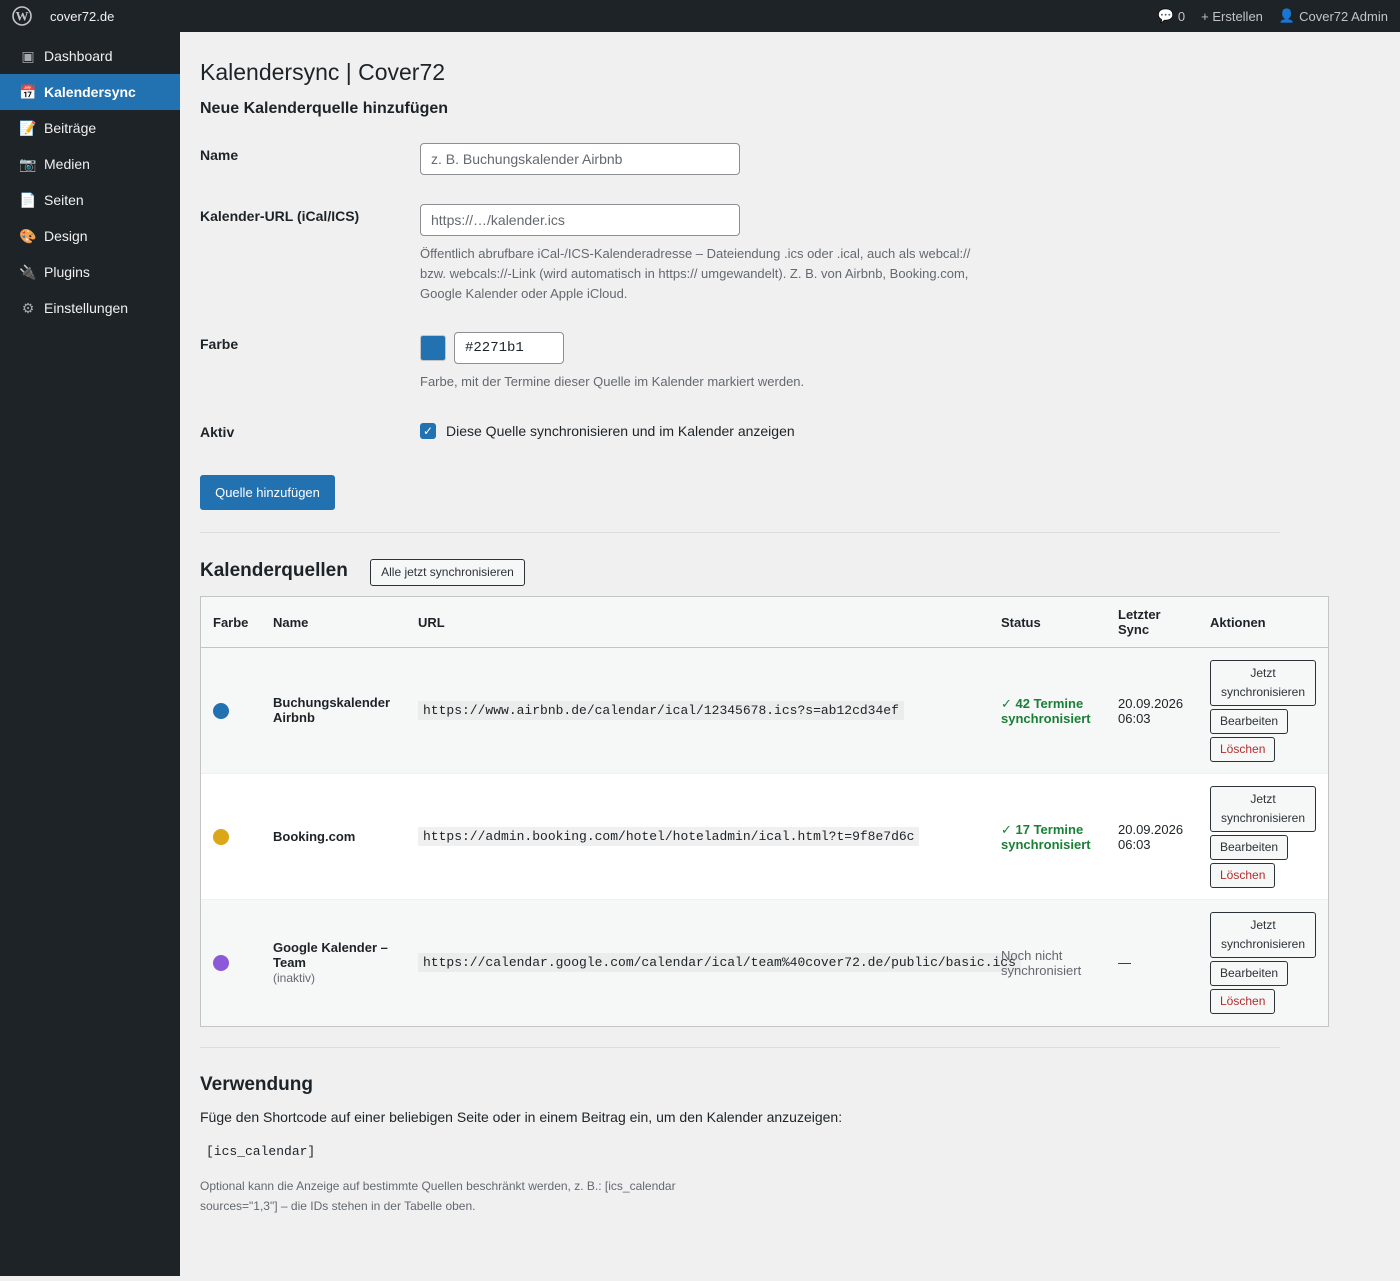 The image size is (1400, 1281). I want to click on sidebar-item-plugins: 🔌 Plugins, so click(90, 272).